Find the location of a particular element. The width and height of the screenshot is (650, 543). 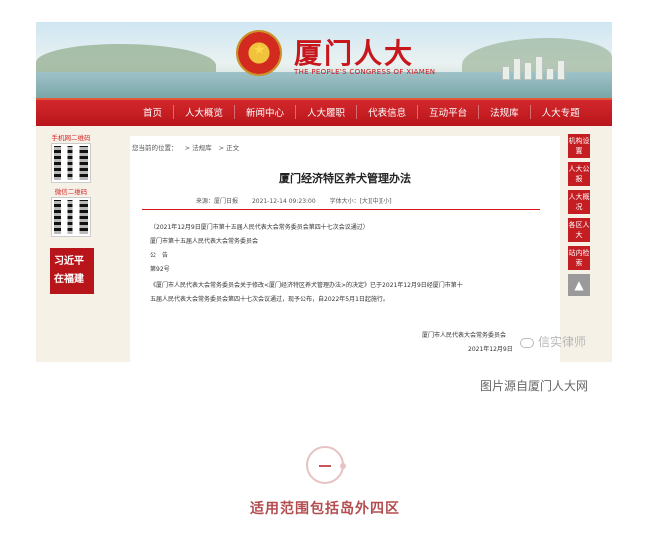

site-title: 厦门人大 is located at coordinates (354, 53).